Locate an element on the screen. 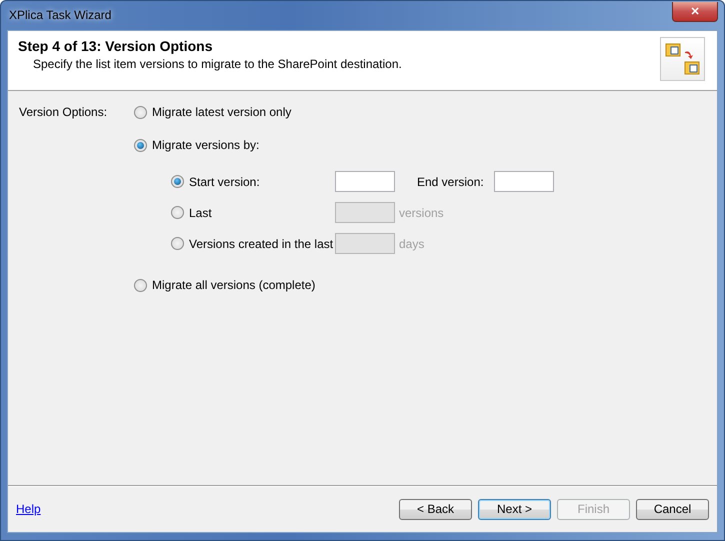  option-label: Versions created in the last is located at coordinates (261, 243).